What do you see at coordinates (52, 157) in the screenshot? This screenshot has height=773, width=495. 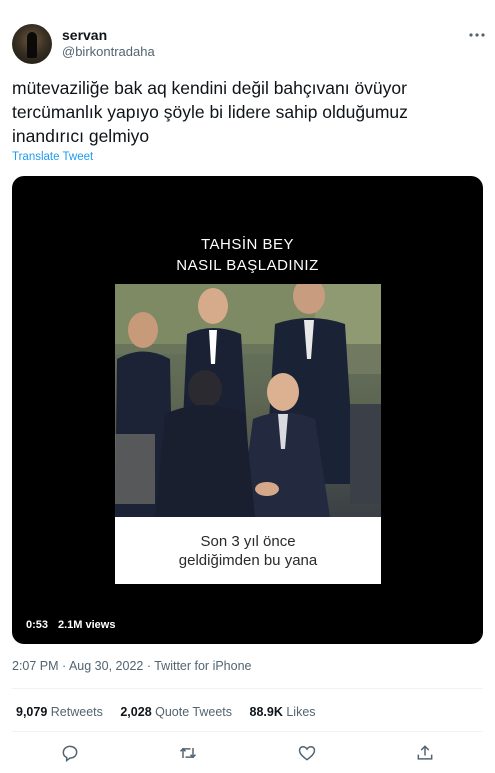 I see `translate-tweet-link: Translate Tweet` at bounding box center [52, 157].